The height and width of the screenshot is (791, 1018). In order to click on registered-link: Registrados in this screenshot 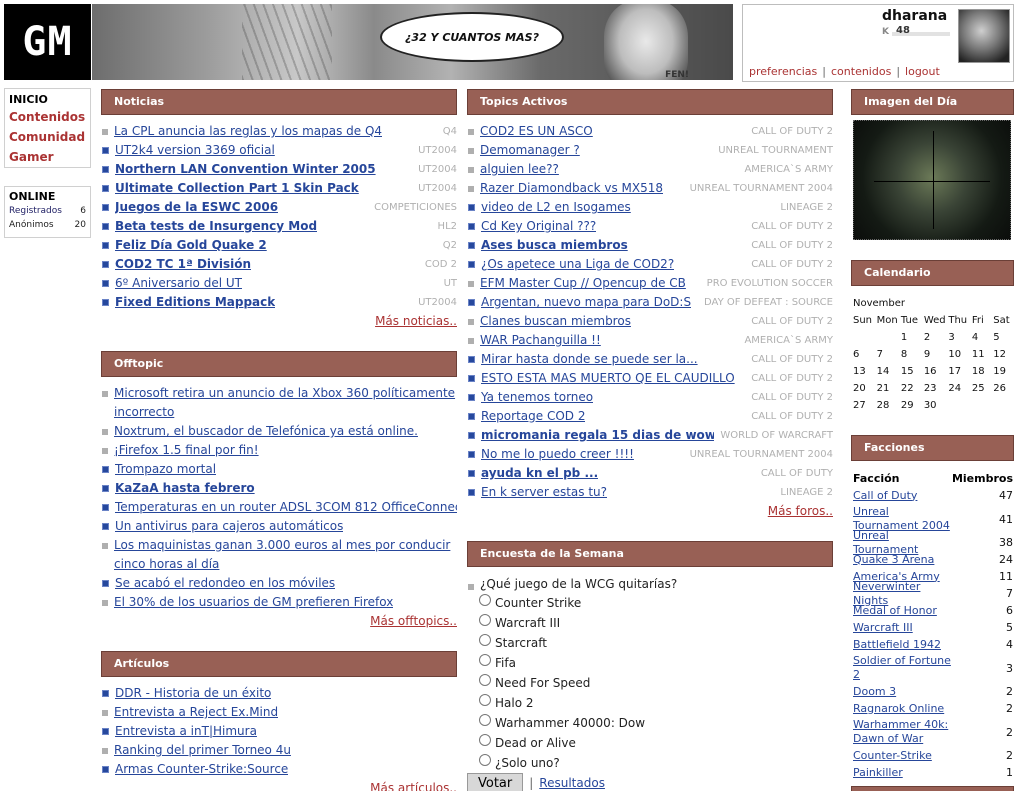, I will do `click(35, 211)`.